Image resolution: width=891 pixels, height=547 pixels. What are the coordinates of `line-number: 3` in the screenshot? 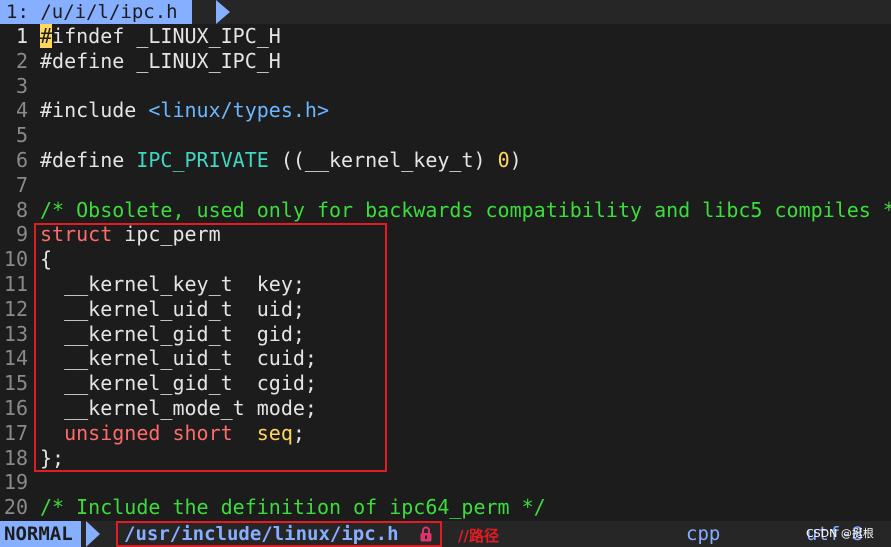 It's located at (21, 85).